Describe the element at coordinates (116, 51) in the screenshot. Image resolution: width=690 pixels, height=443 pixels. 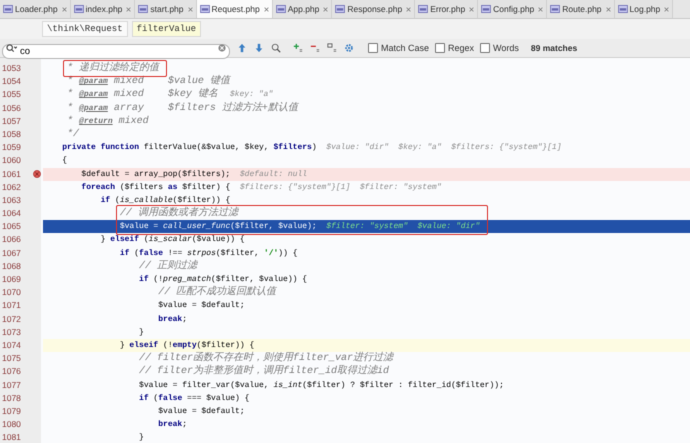
I see `search-field: co` at that location.